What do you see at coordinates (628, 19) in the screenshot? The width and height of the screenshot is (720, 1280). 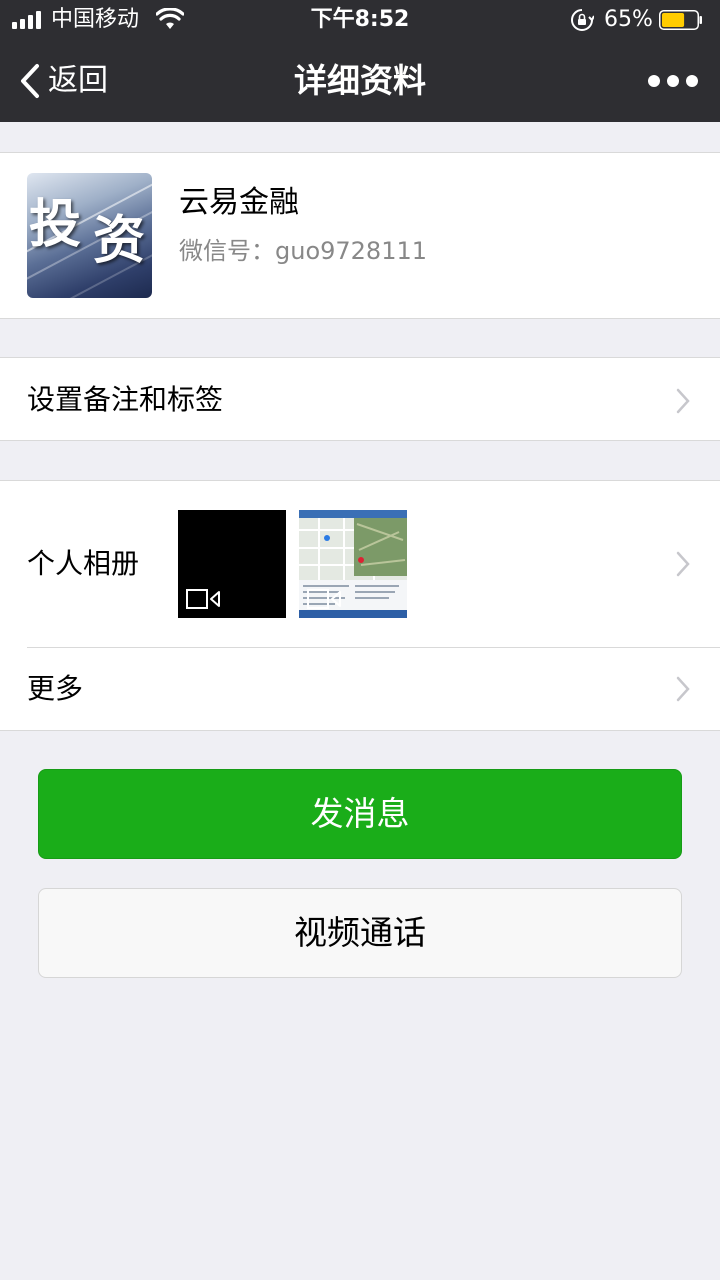 I see `battery-percent: 65%` at bounding box center [628, 19].